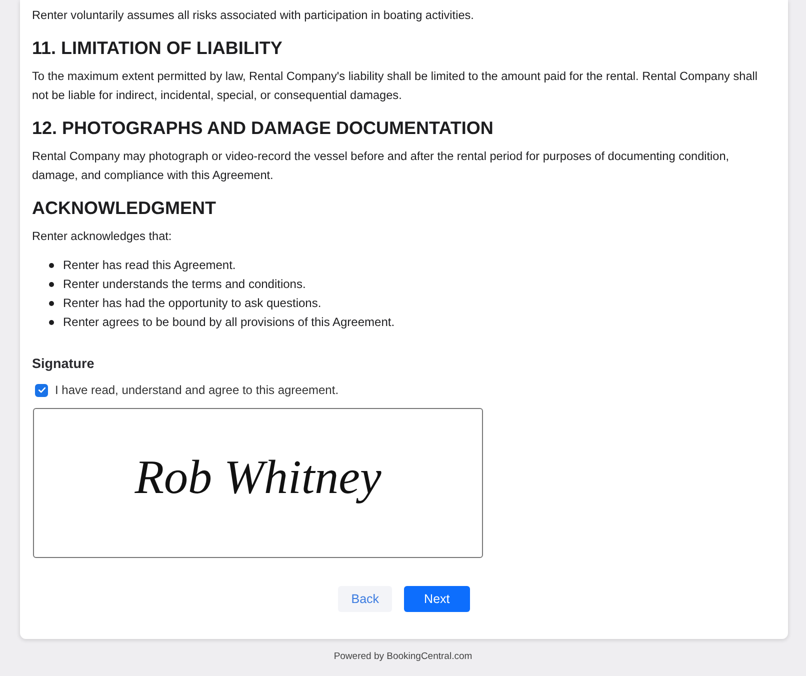 The image size is (806, 676). What do you see at coordinates (64, 363) in the screenshot?
I see `signature-title: Signature` at bounding box center [64, 363].